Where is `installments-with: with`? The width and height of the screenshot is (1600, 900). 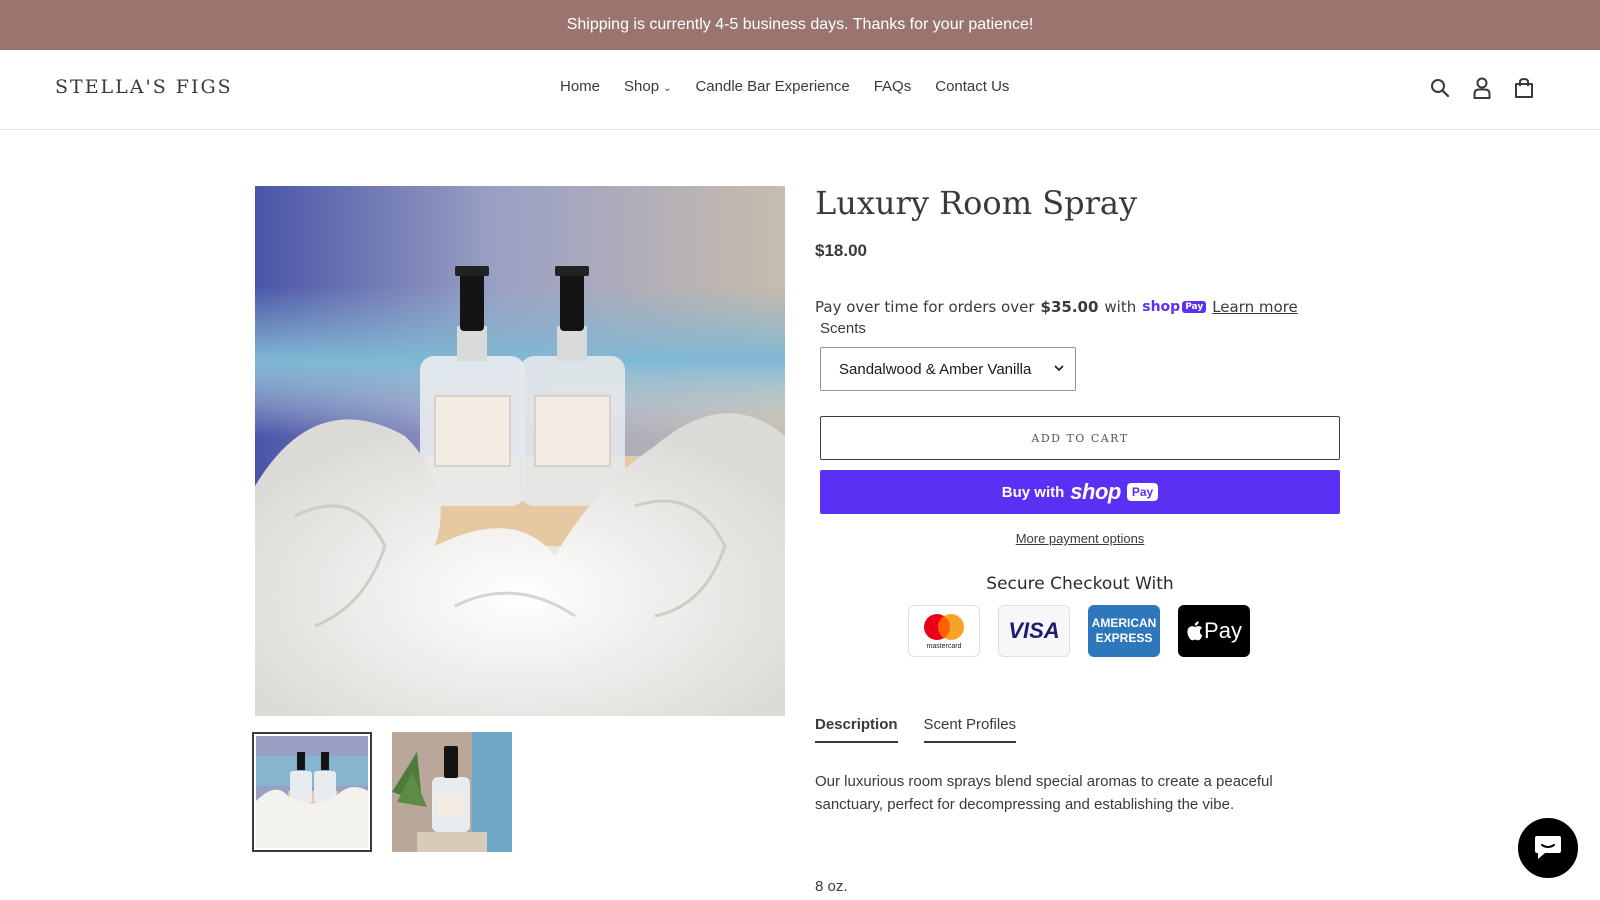 installments-with: with is located at coordinates (1120, 307).